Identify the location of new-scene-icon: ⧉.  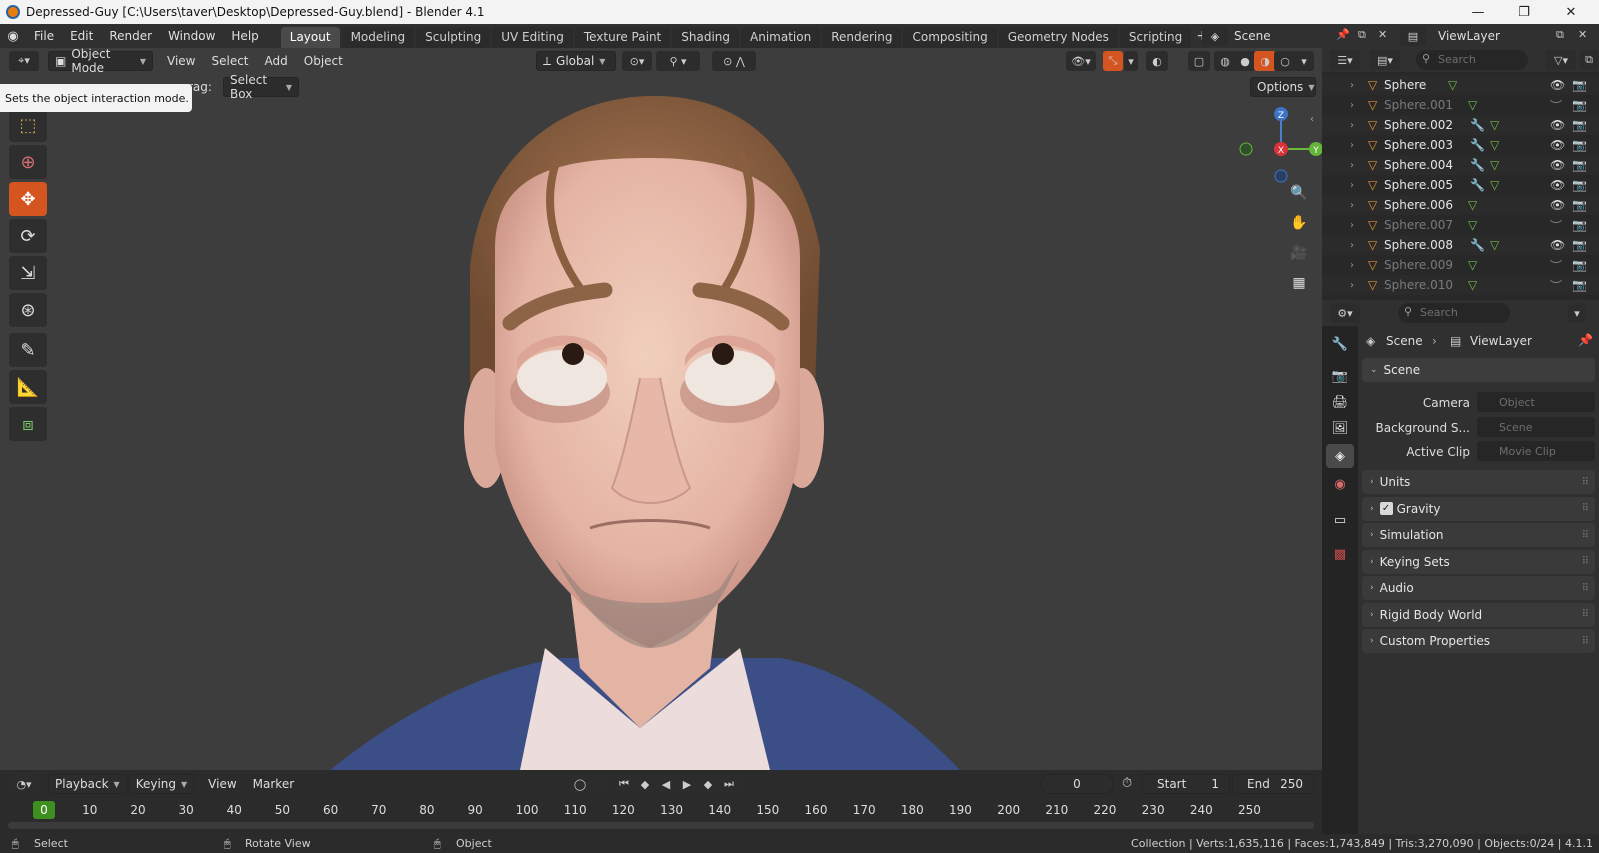
(1362, 35).